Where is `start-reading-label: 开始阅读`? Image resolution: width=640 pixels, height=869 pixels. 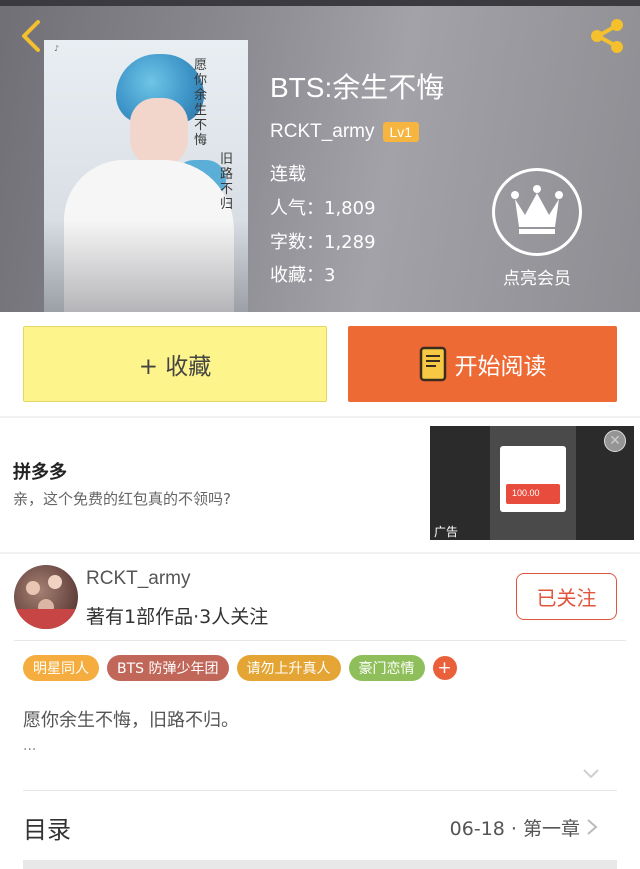
start-reading-label: 开始阅读 is located at coordinates (500, 367).